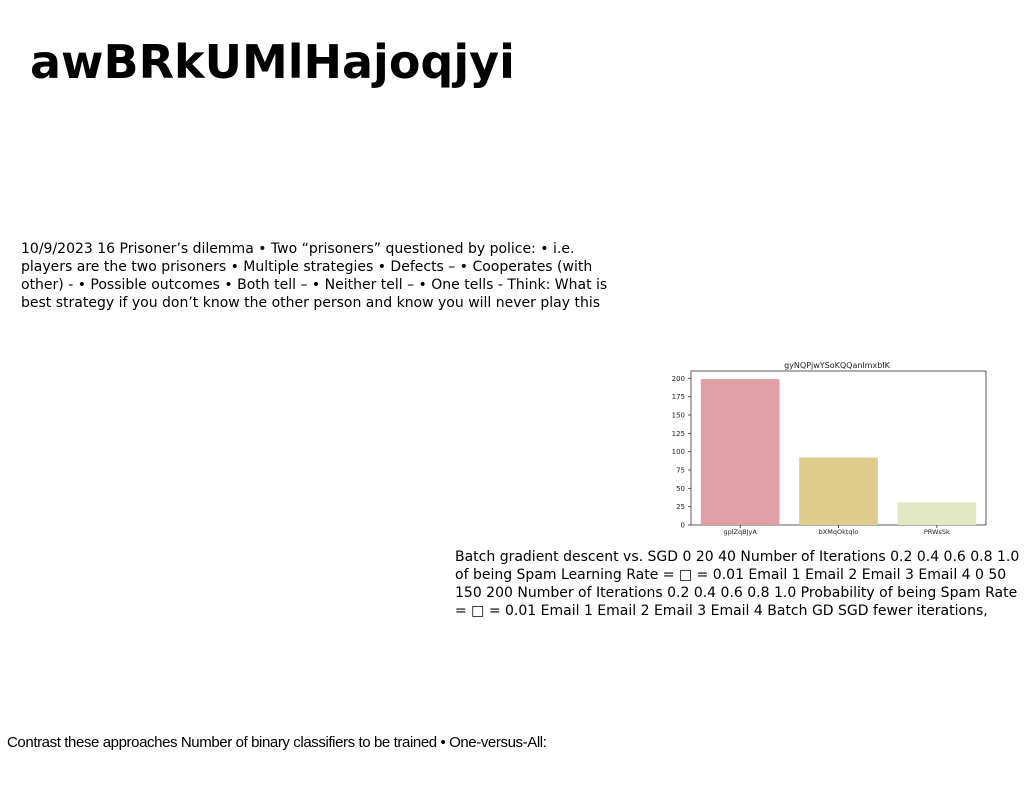  I want to click on y-axis: 0 25 50 75 100 125 150 175 200, so click(681, 452).